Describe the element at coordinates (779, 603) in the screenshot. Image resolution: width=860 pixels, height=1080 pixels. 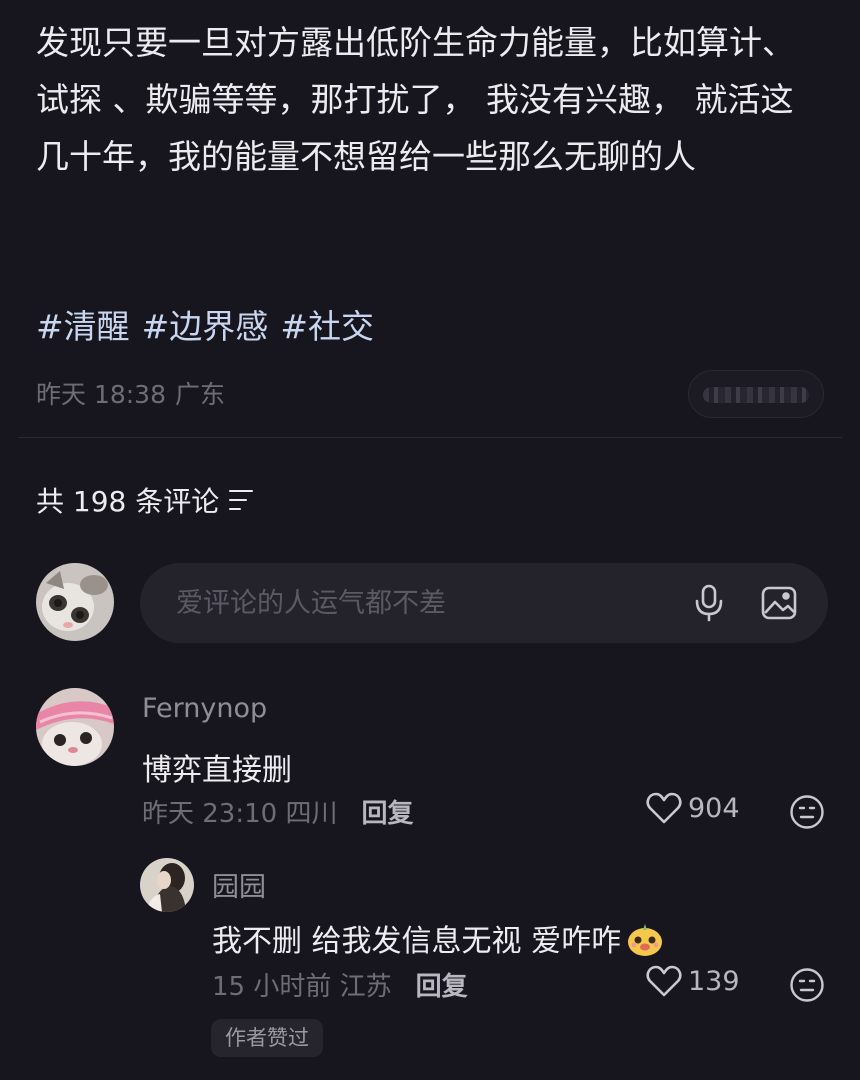
I see `image-icon` at that location.